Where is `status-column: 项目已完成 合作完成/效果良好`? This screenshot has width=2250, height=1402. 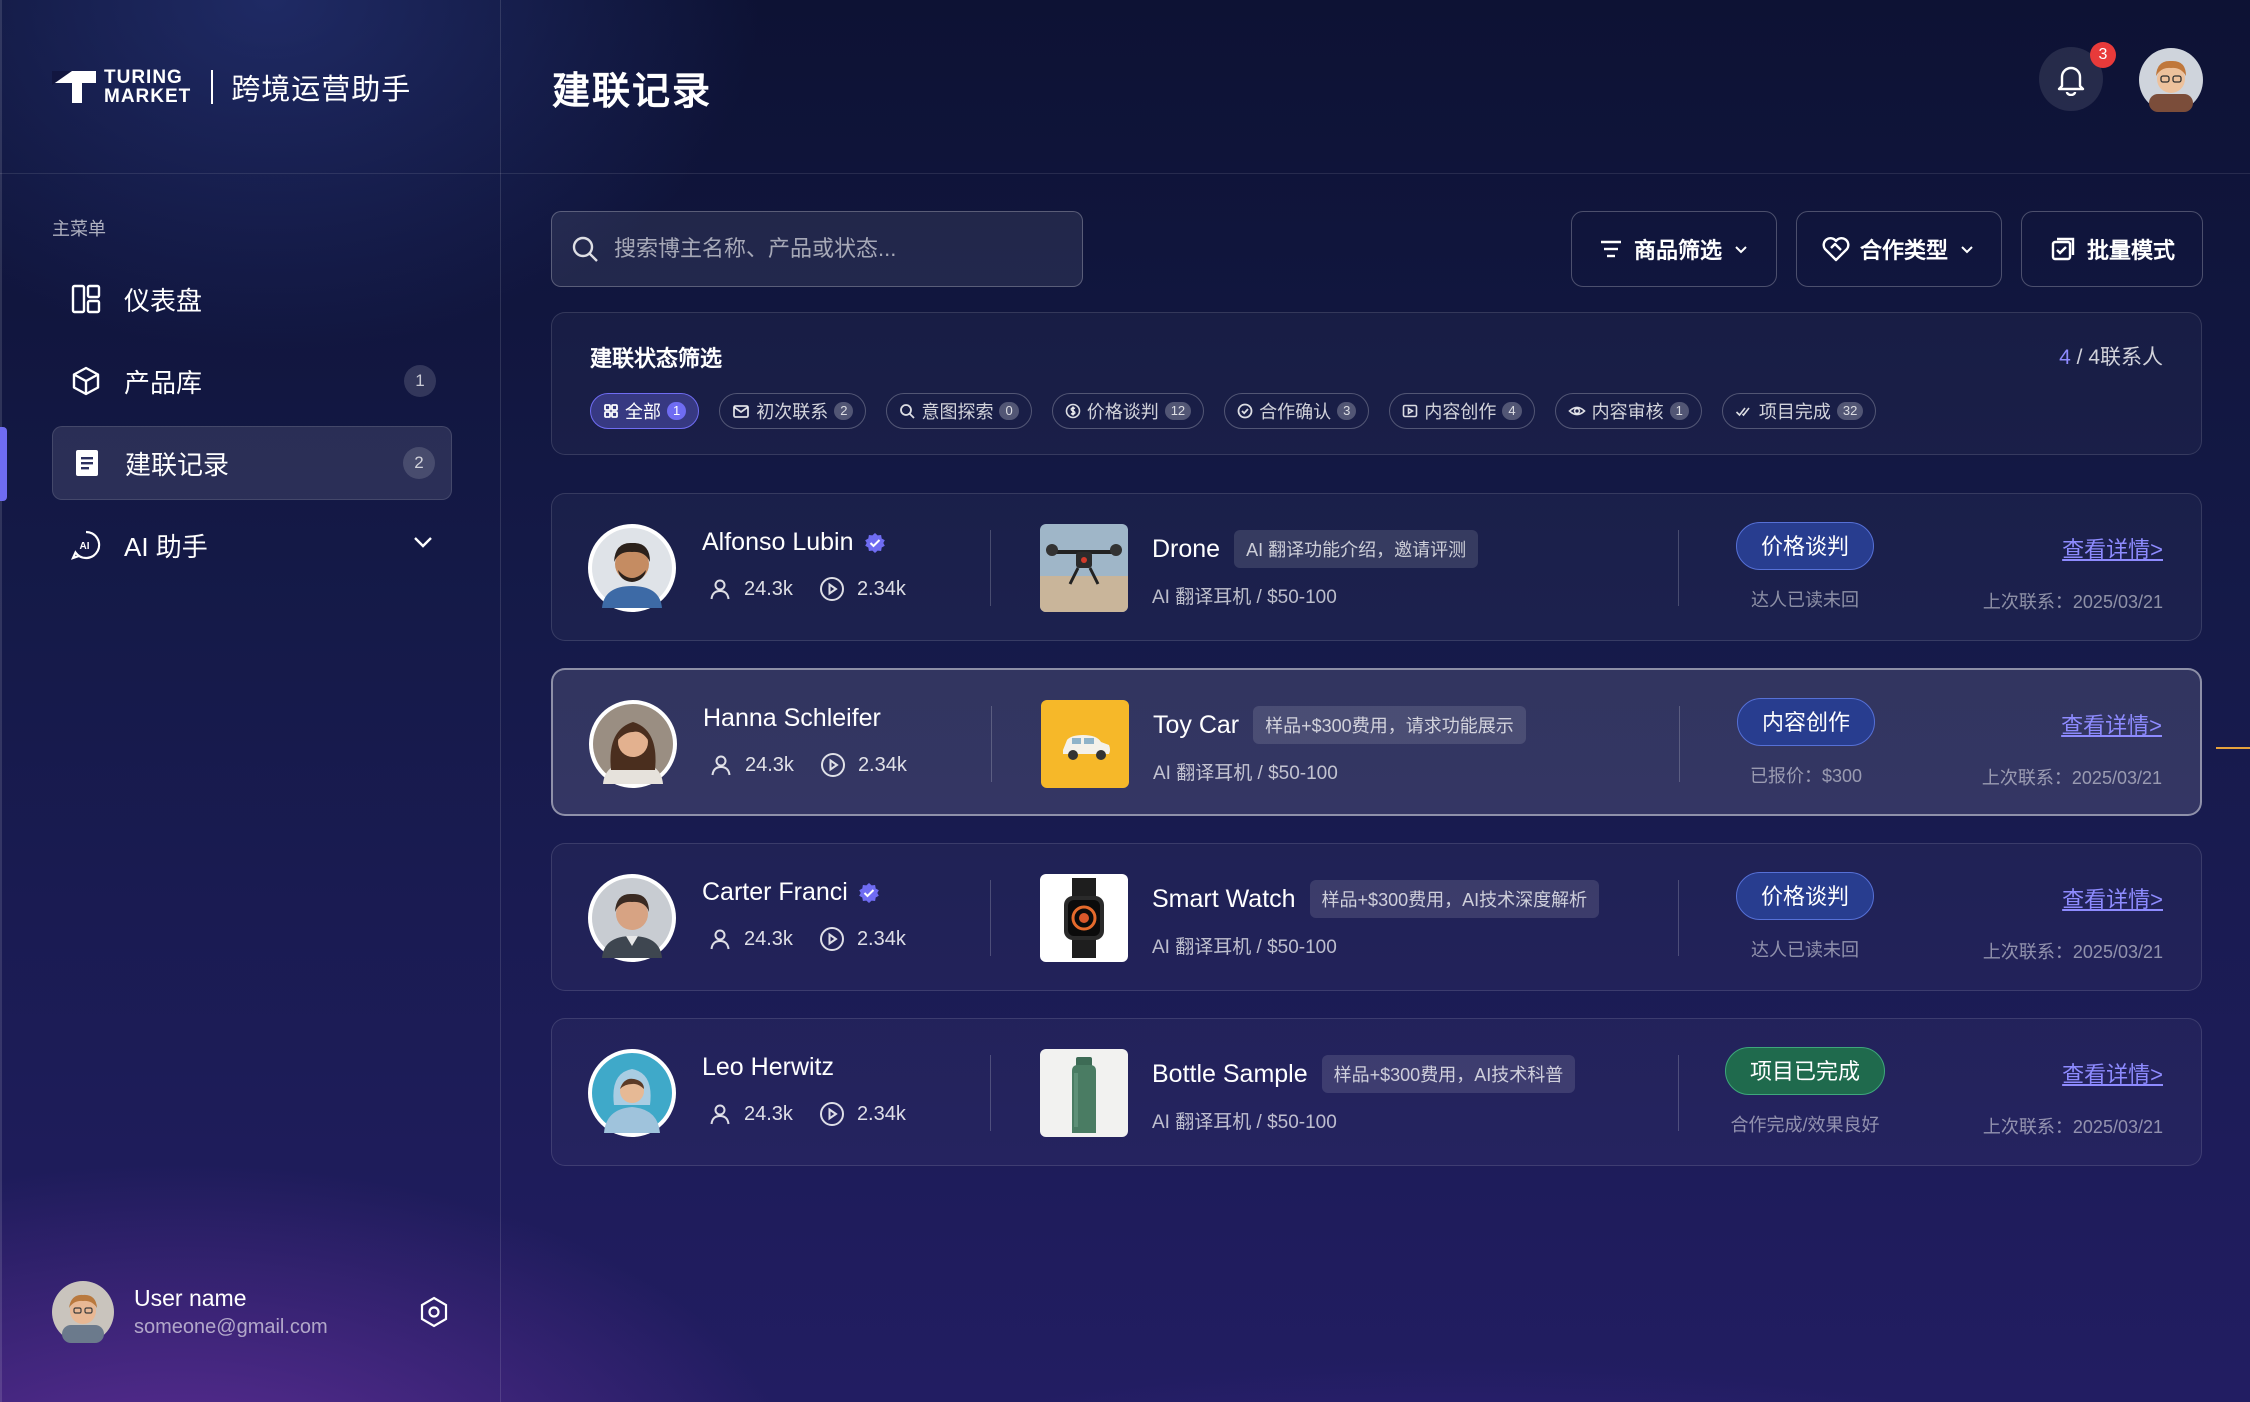
status-column: 项目已完成 合作完成/效果良好 is located at coordinates (1805, 1092).